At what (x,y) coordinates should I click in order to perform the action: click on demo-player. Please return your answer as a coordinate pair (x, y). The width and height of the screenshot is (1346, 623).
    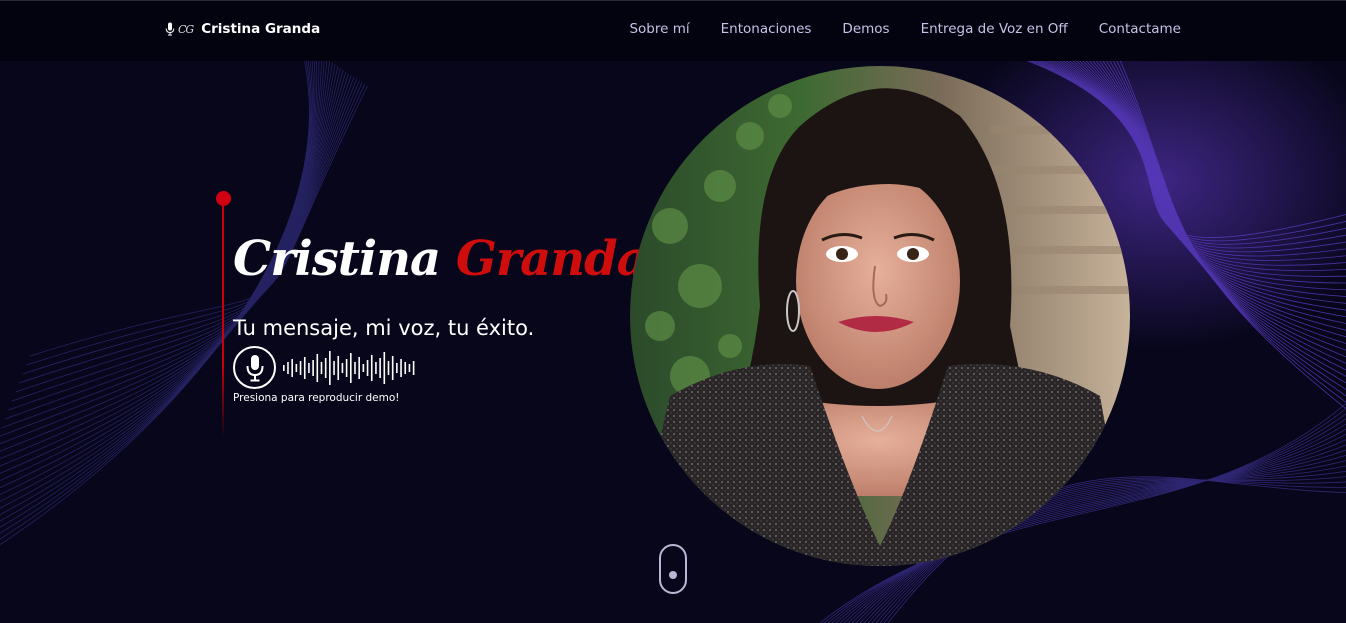
    Looking at the image, I should click on (324, 367).